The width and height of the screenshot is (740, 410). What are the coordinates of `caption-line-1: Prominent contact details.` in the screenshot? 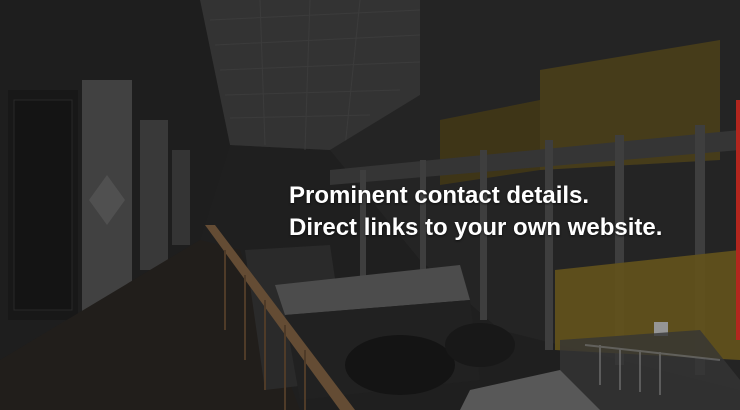 It's located at (439, 195).